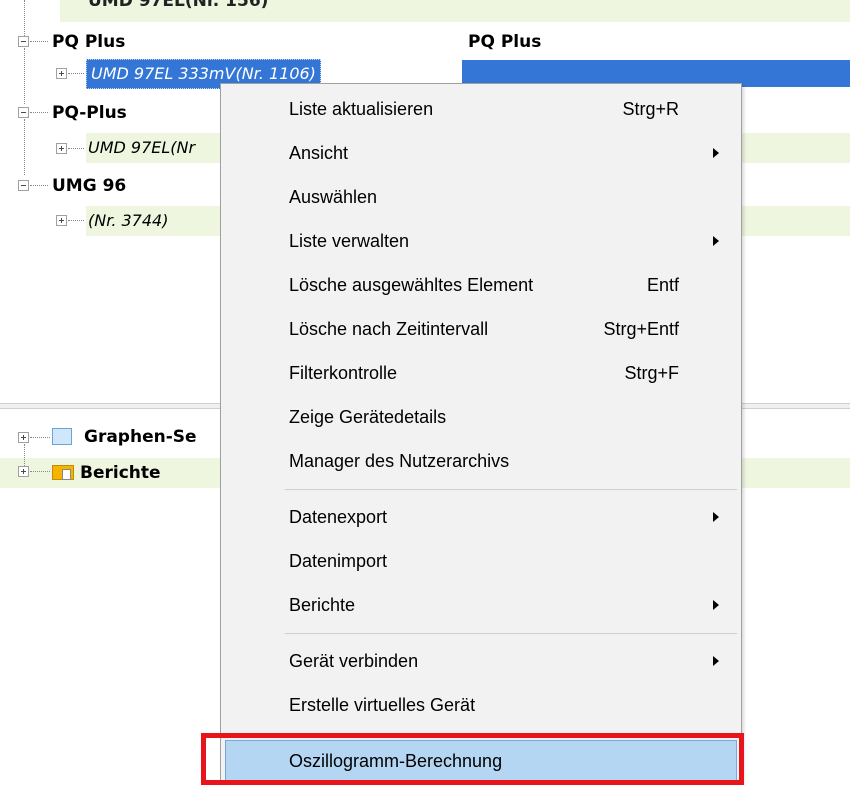 This screenshot has width=850, height=785. I want to click on device-item: UMD 97EL(Nr, so click(141, 148).